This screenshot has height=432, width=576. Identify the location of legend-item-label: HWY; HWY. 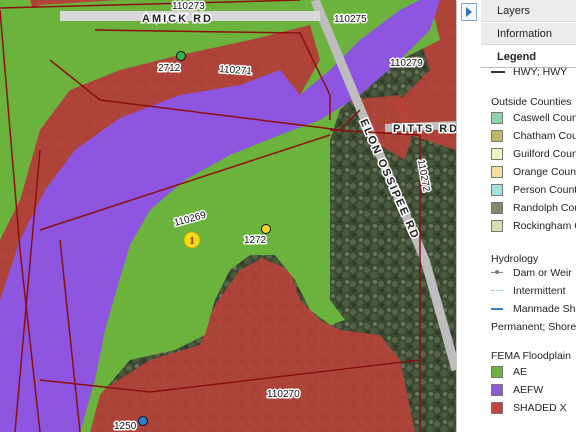
(540, 73).